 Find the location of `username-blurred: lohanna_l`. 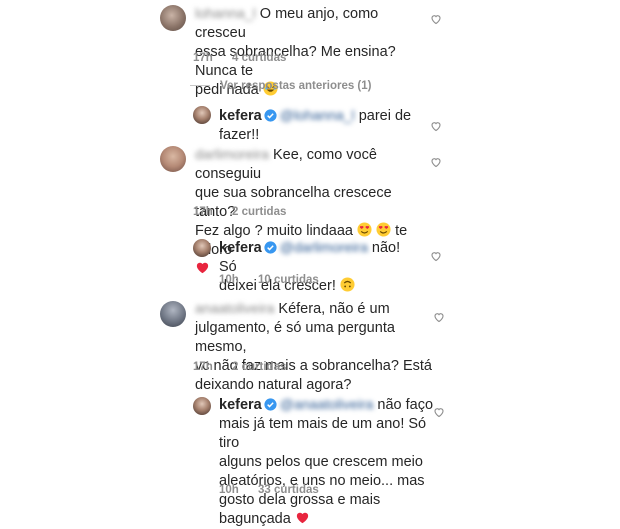

username-blurred: lohanna_l is located at coordinates (225, 13).